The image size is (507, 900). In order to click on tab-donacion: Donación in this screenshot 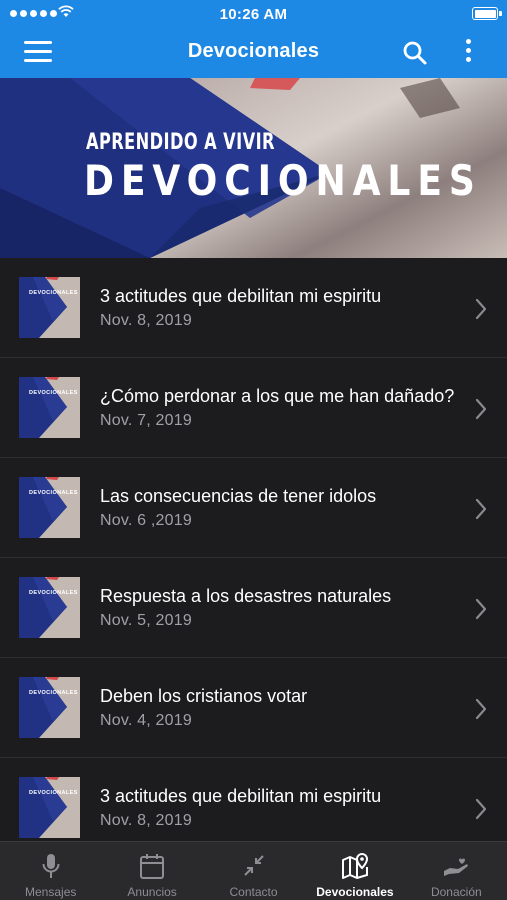, I will do `click(456, 871)`.